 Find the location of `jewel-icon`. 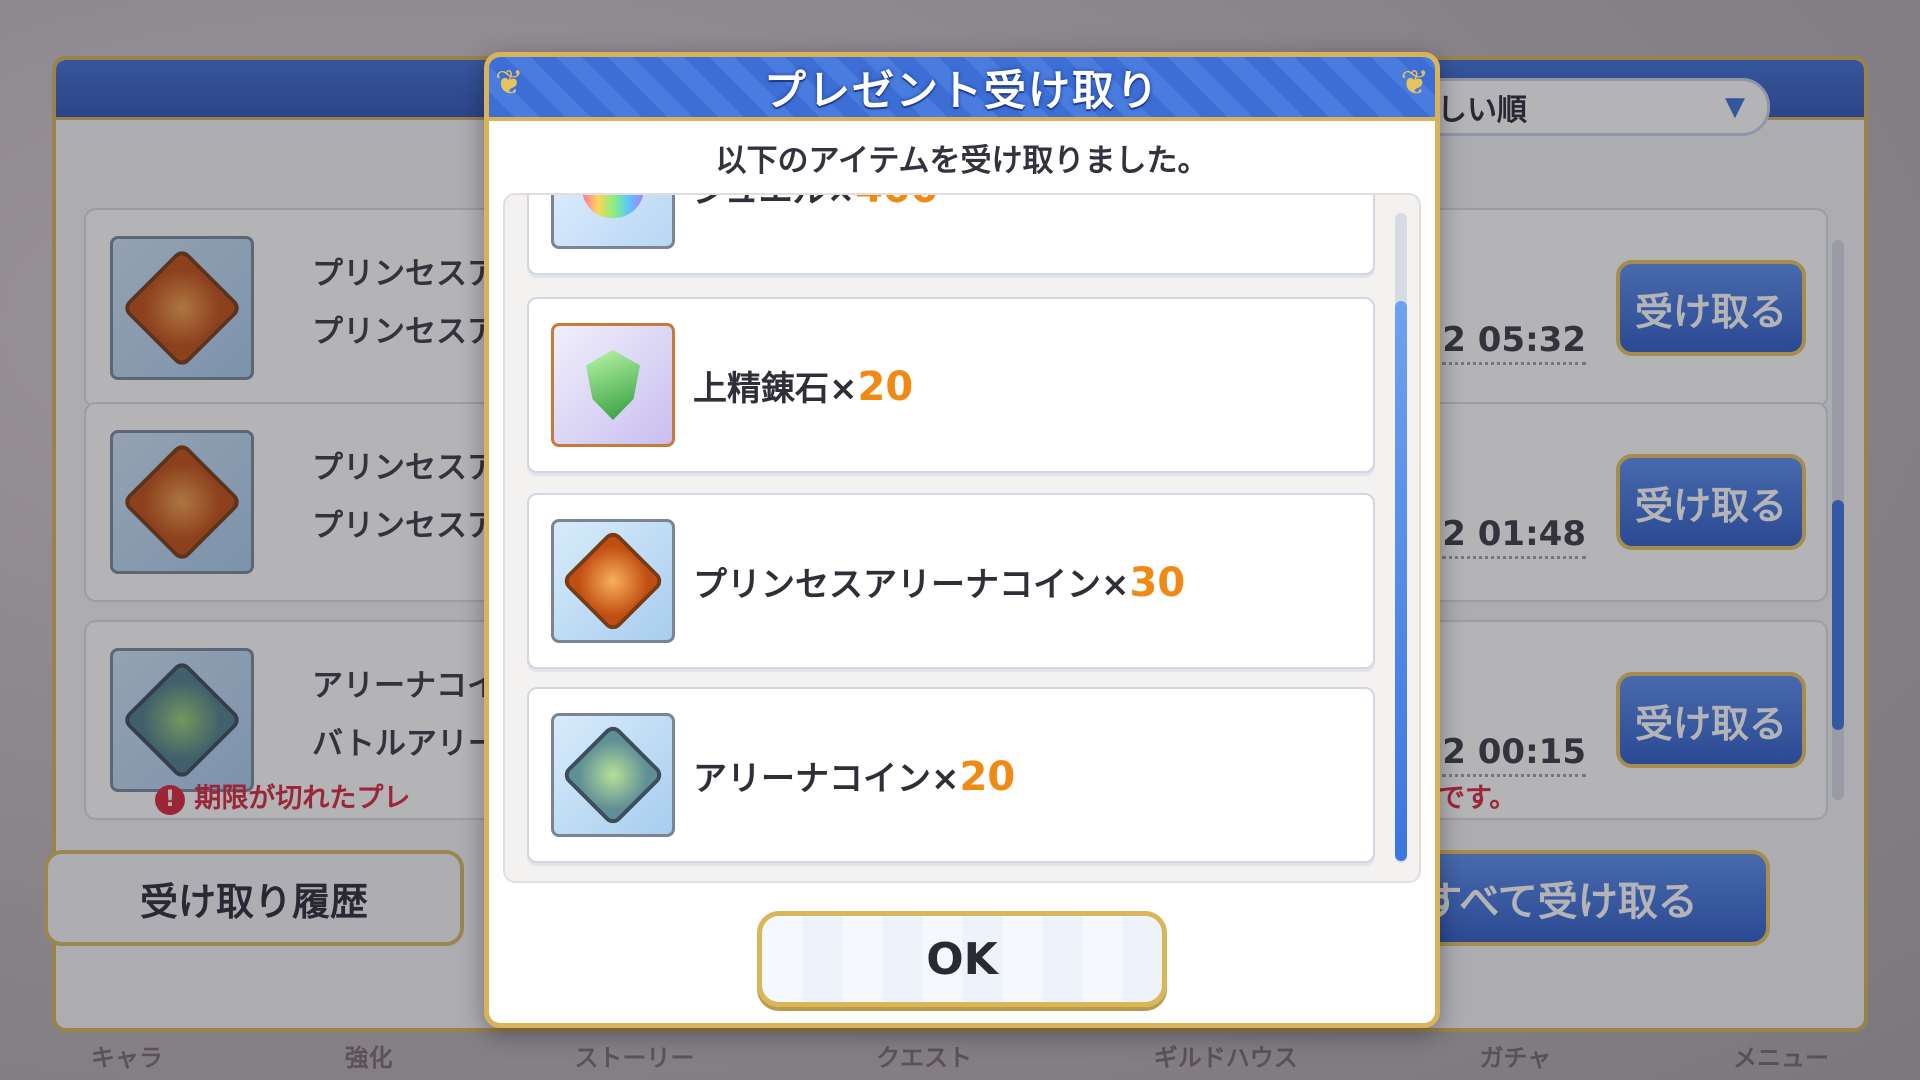

jewel-icon is located at coordinates (613, 222).